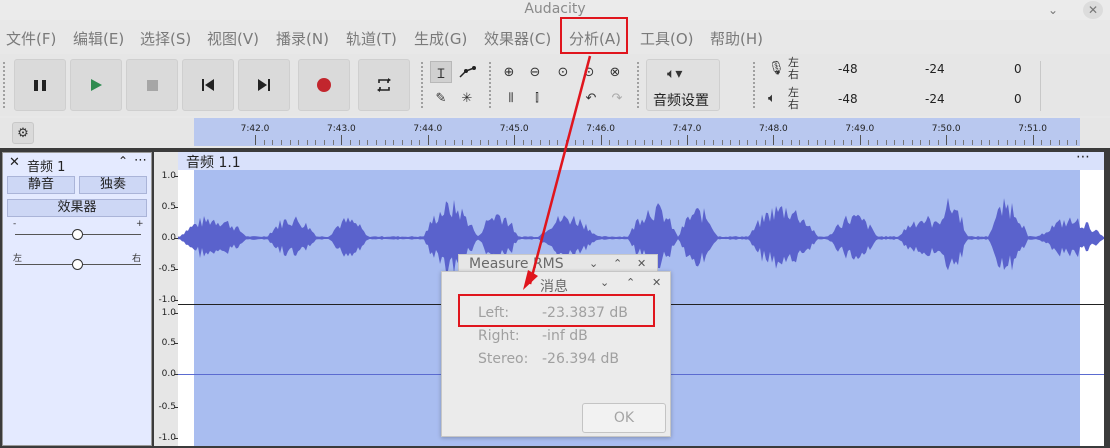 This screenshot has width=1110, height=448. Describe the element at coordinates (341, 129) in the screenshot. I see `timeline-label: 7:43.0` at that location.